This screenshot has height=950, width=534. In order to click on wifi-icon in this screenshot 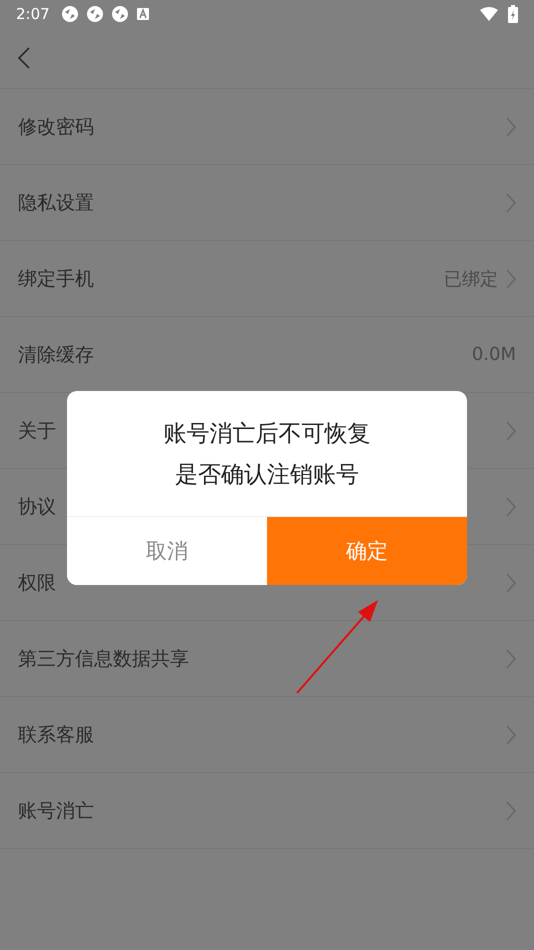, I will do `click(489, 14)`.